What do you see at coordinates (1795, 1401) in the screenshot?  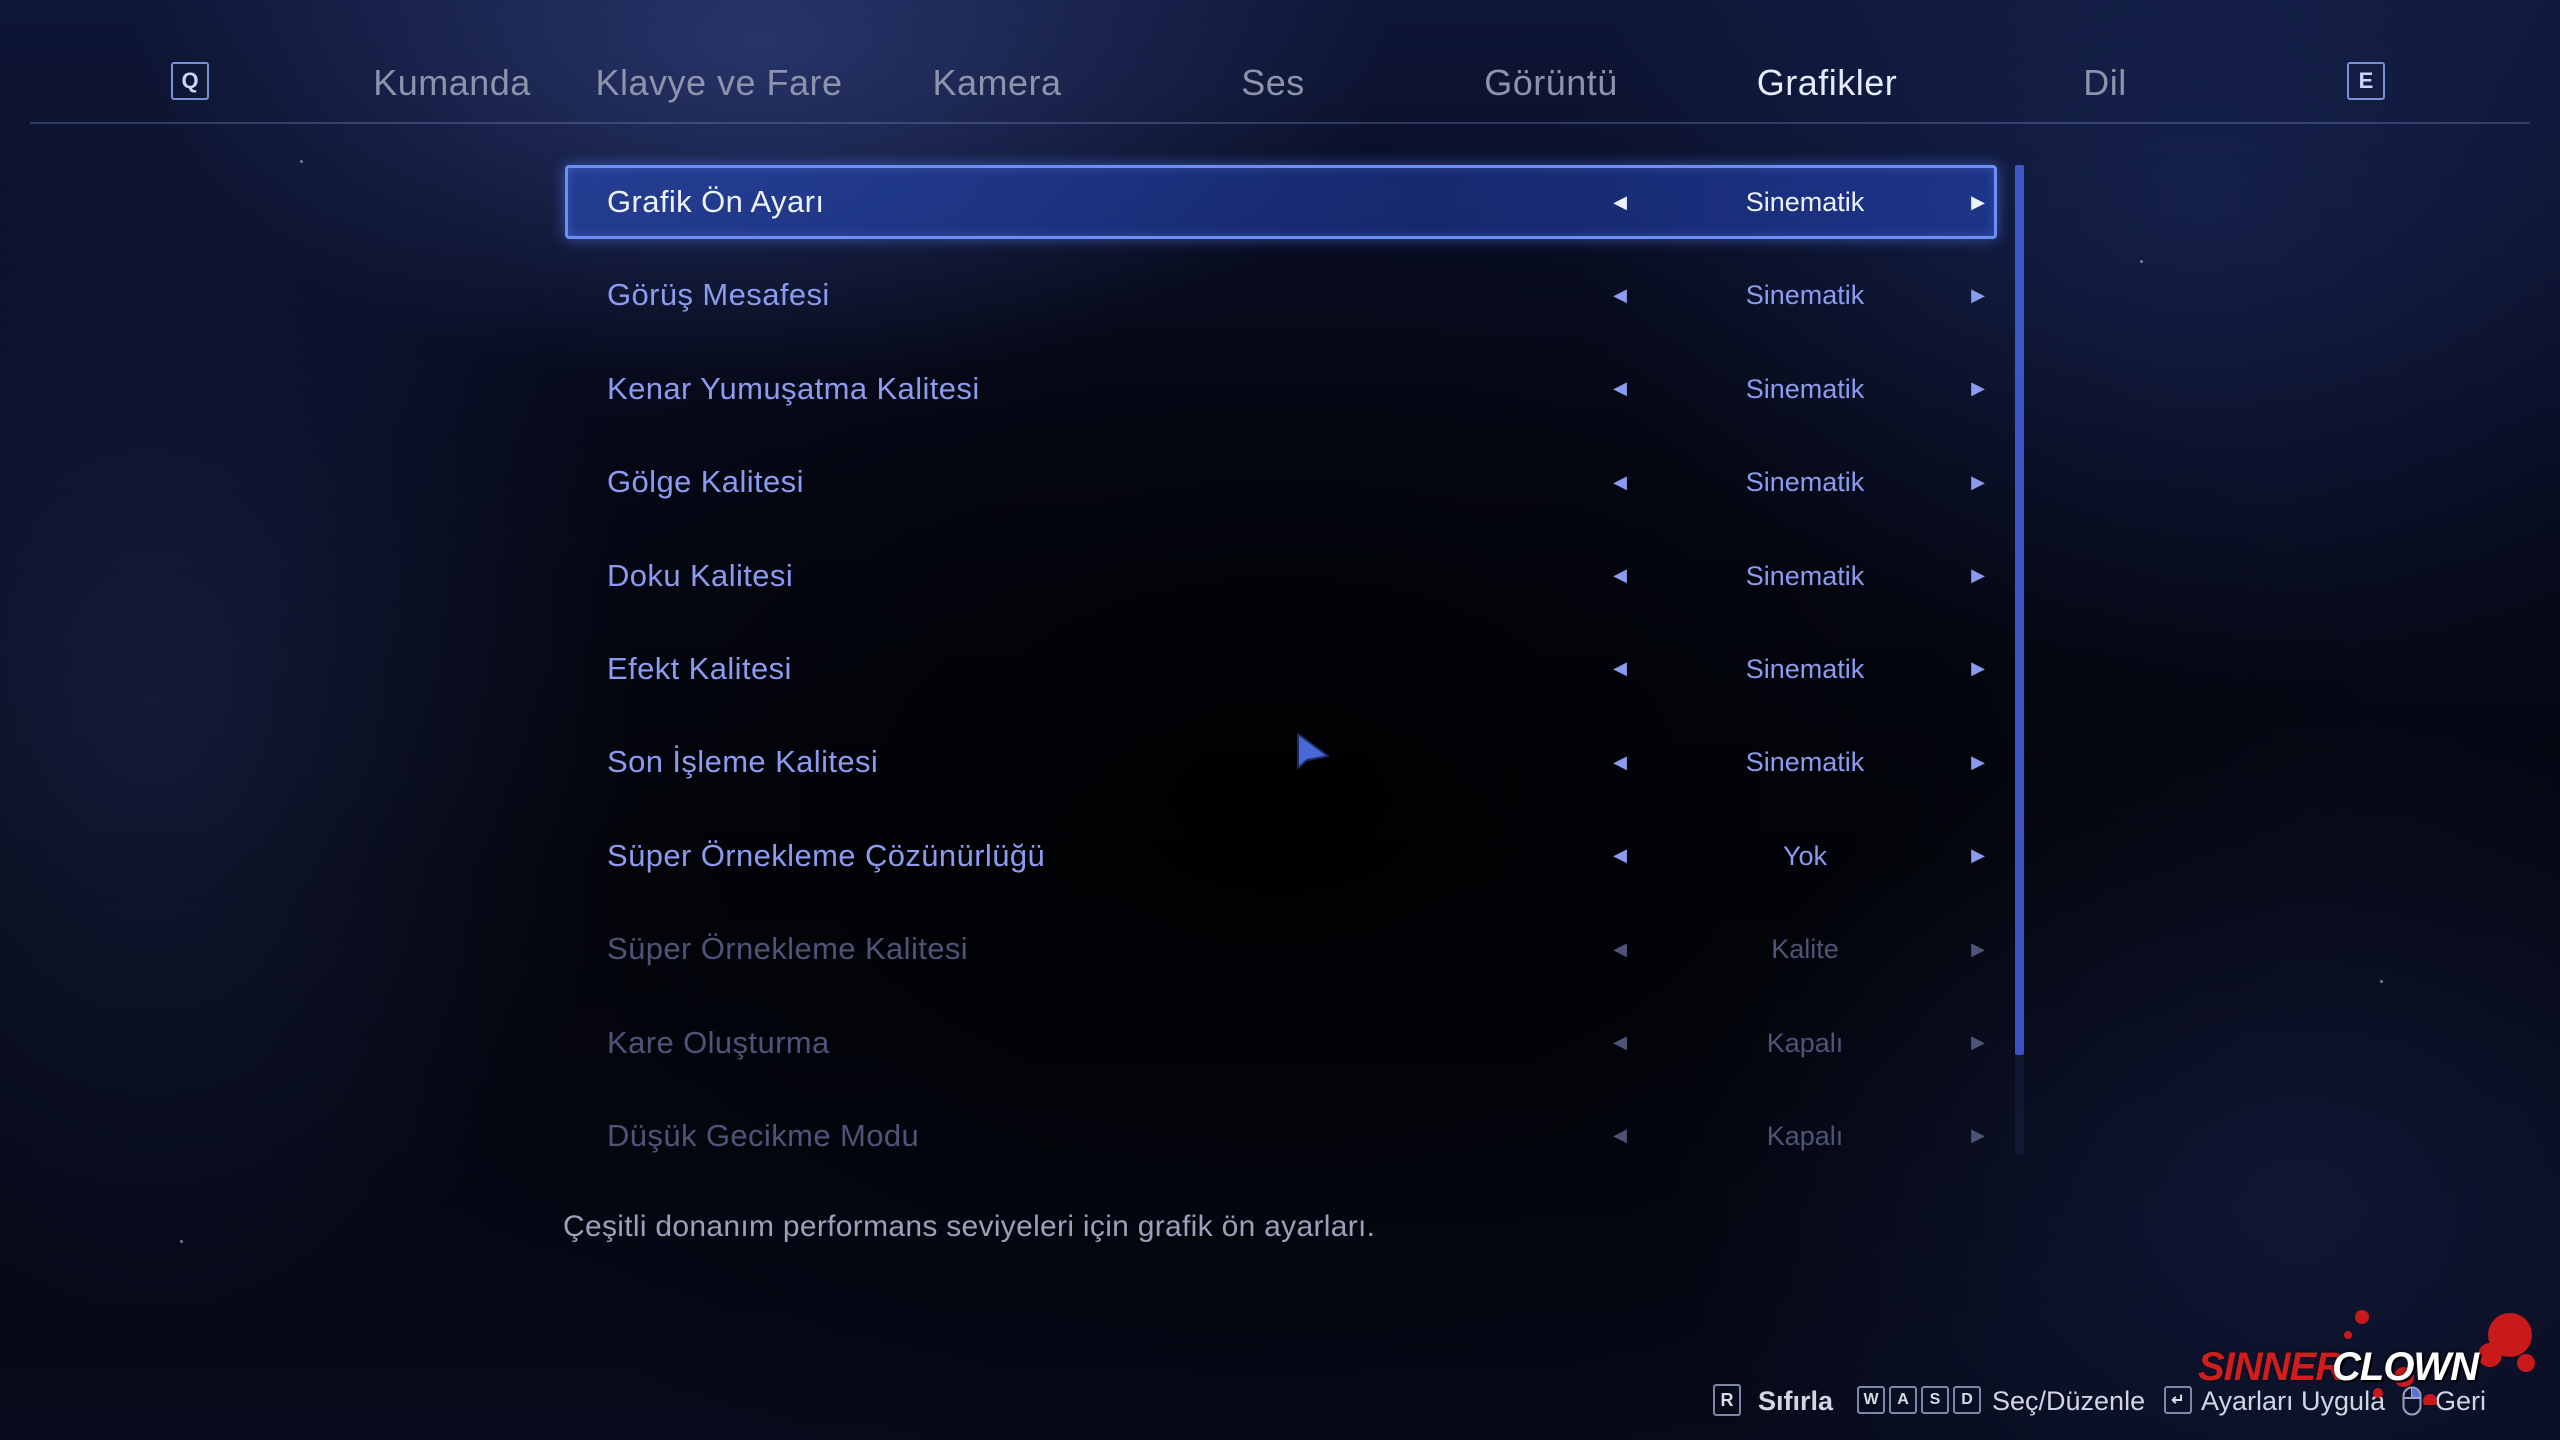 I see `reset-label: Sıfırla` at bounding box center [1795, 1401].